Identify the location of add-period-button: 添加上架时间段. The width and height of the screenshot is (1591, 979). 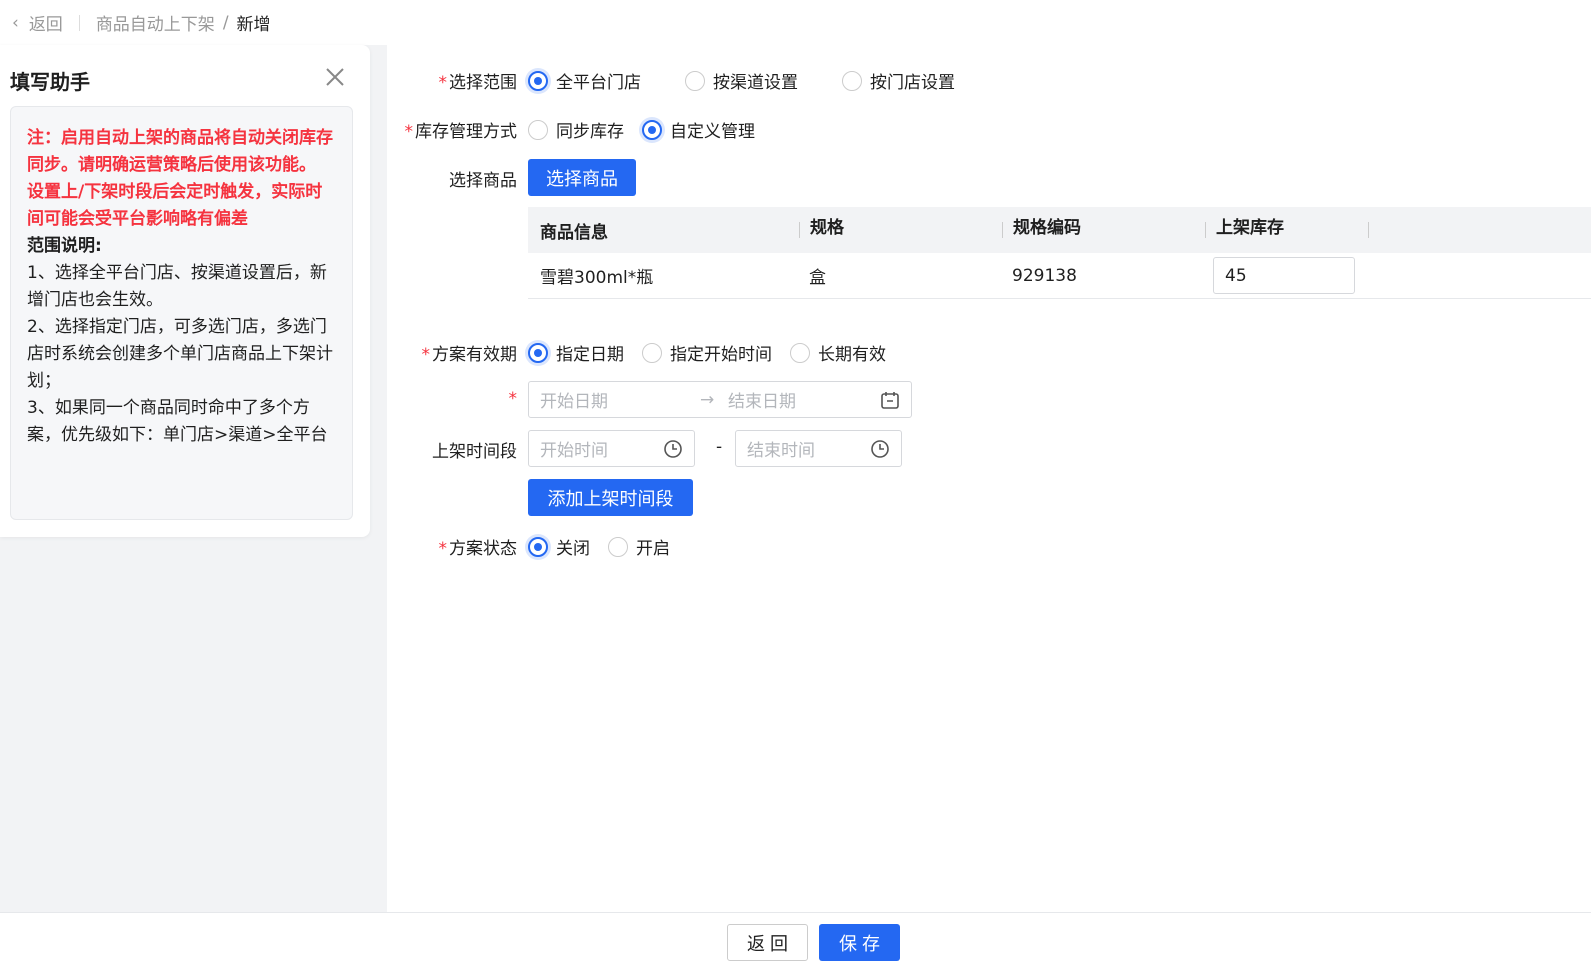
(610, 497).